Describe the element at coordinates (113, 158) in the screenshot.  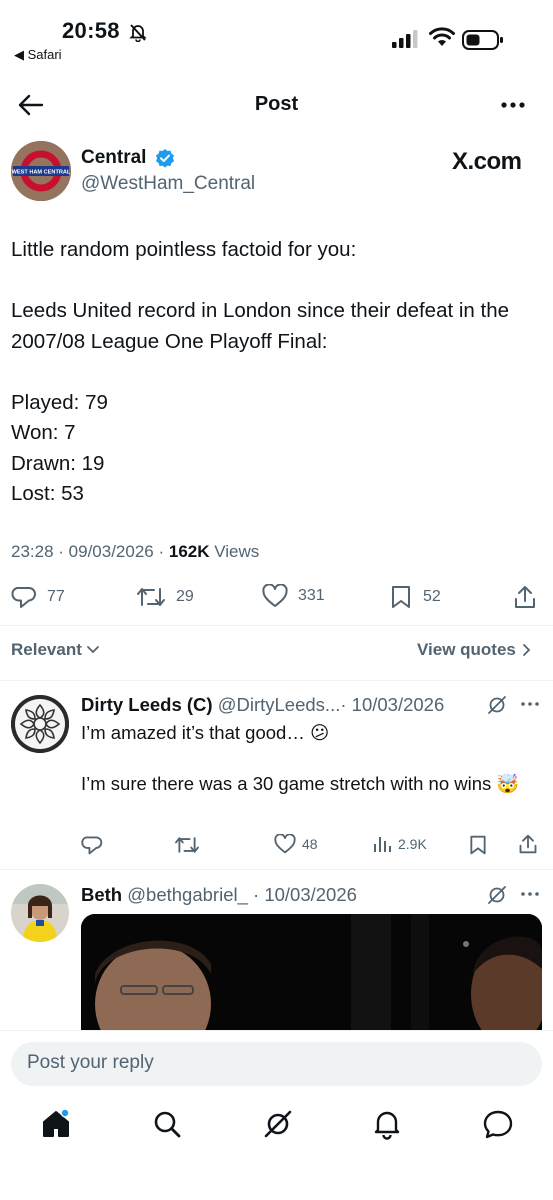
I see `author-name: Central` at that location.